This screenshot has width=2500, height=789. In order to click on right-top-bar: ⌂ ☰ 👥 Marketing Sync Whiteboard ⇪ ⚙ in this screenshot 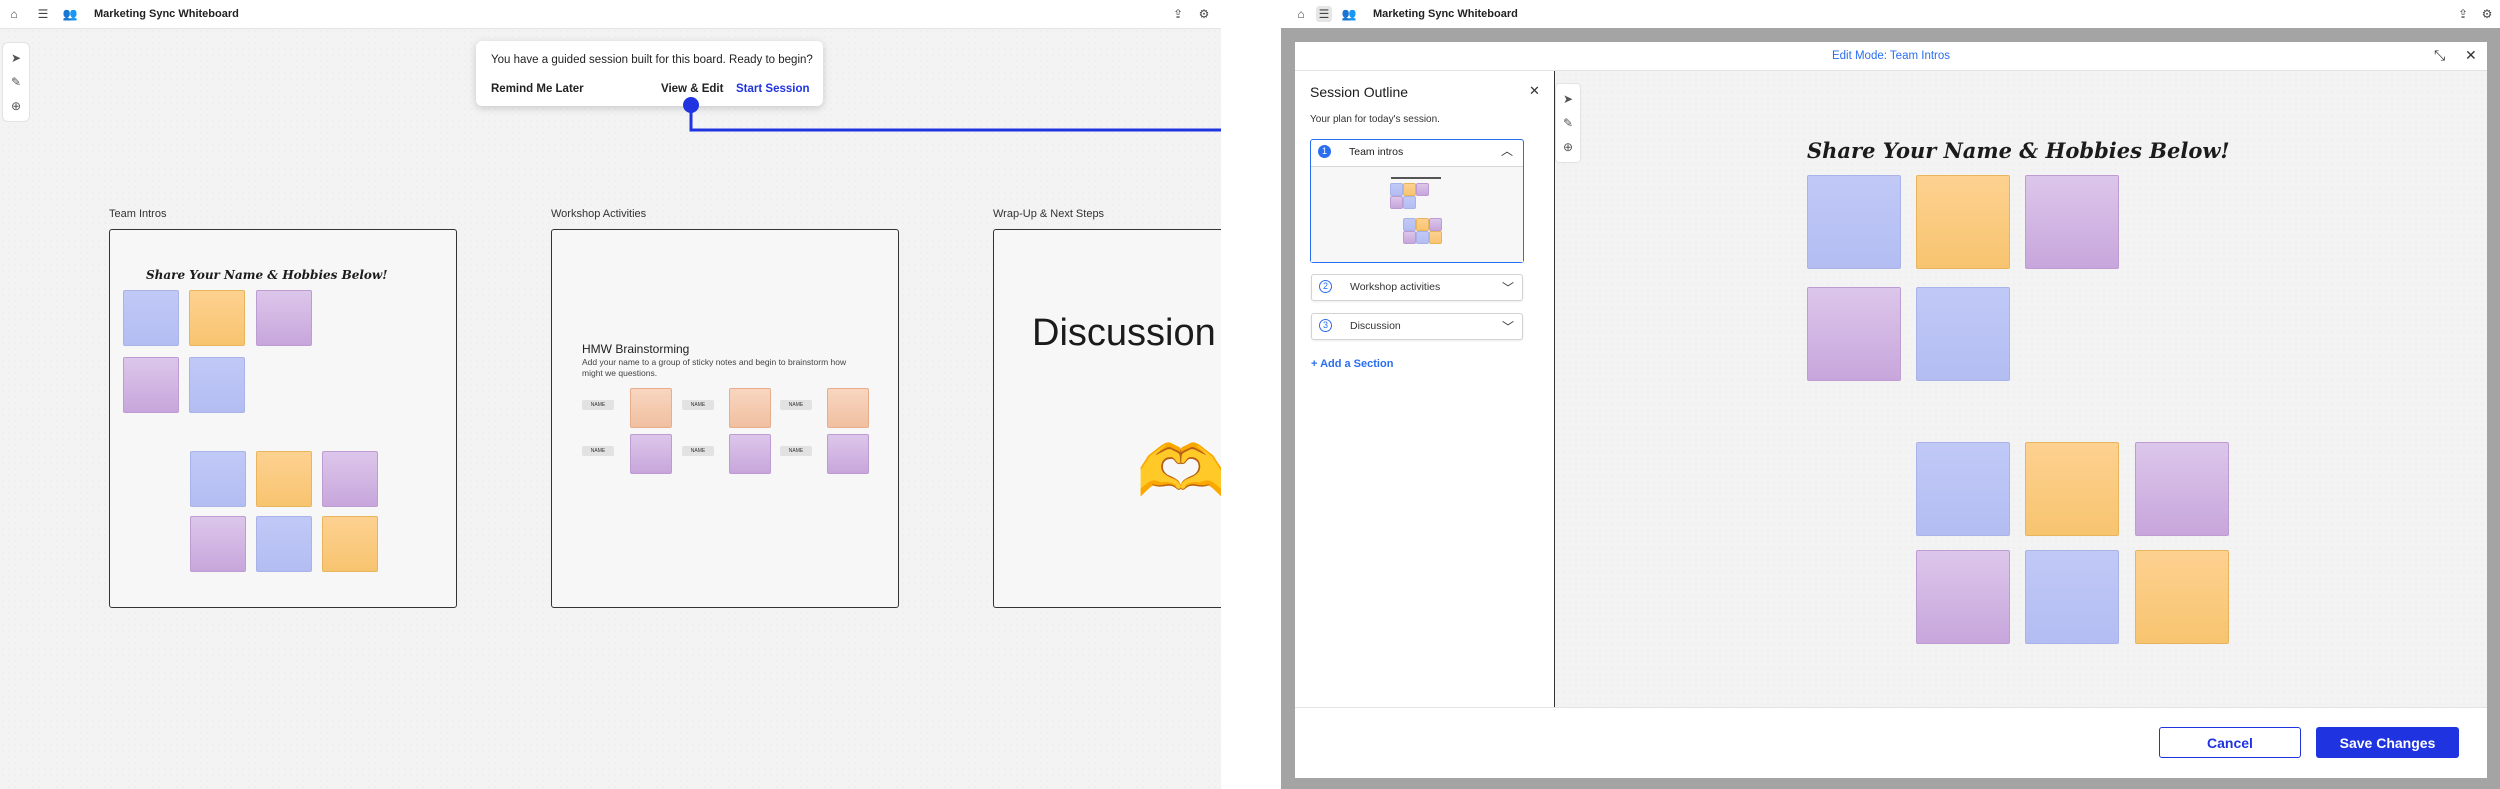, I will do `click(1890, 14)`.